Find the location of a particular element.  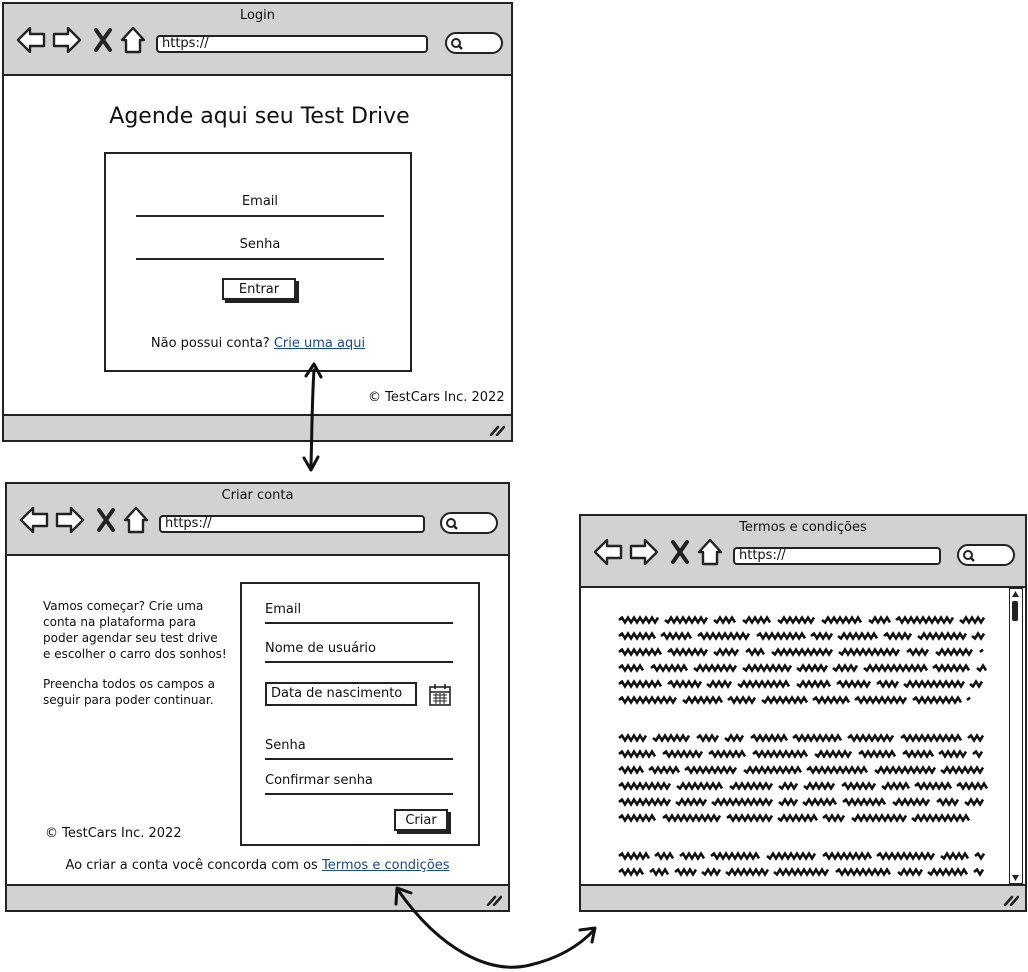

terms-notice-text: Ao criar a conta você concorda com os is located at coordinates (191, 865).